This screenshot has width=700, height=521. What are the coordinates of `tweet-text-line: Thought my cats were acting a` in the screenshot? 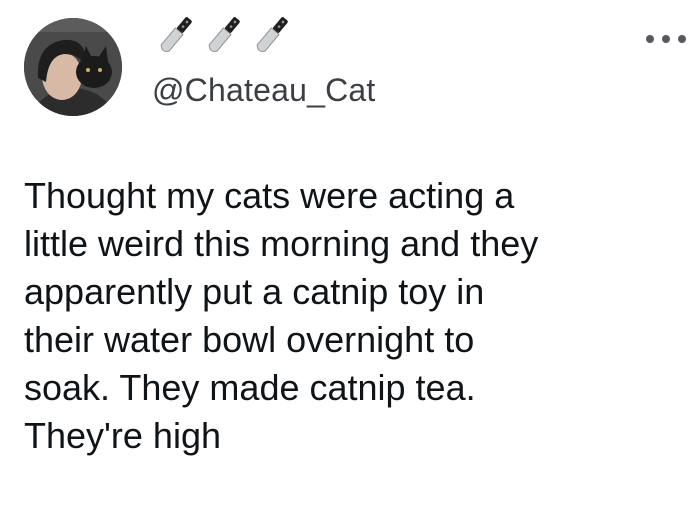 It's located at (269, 195).